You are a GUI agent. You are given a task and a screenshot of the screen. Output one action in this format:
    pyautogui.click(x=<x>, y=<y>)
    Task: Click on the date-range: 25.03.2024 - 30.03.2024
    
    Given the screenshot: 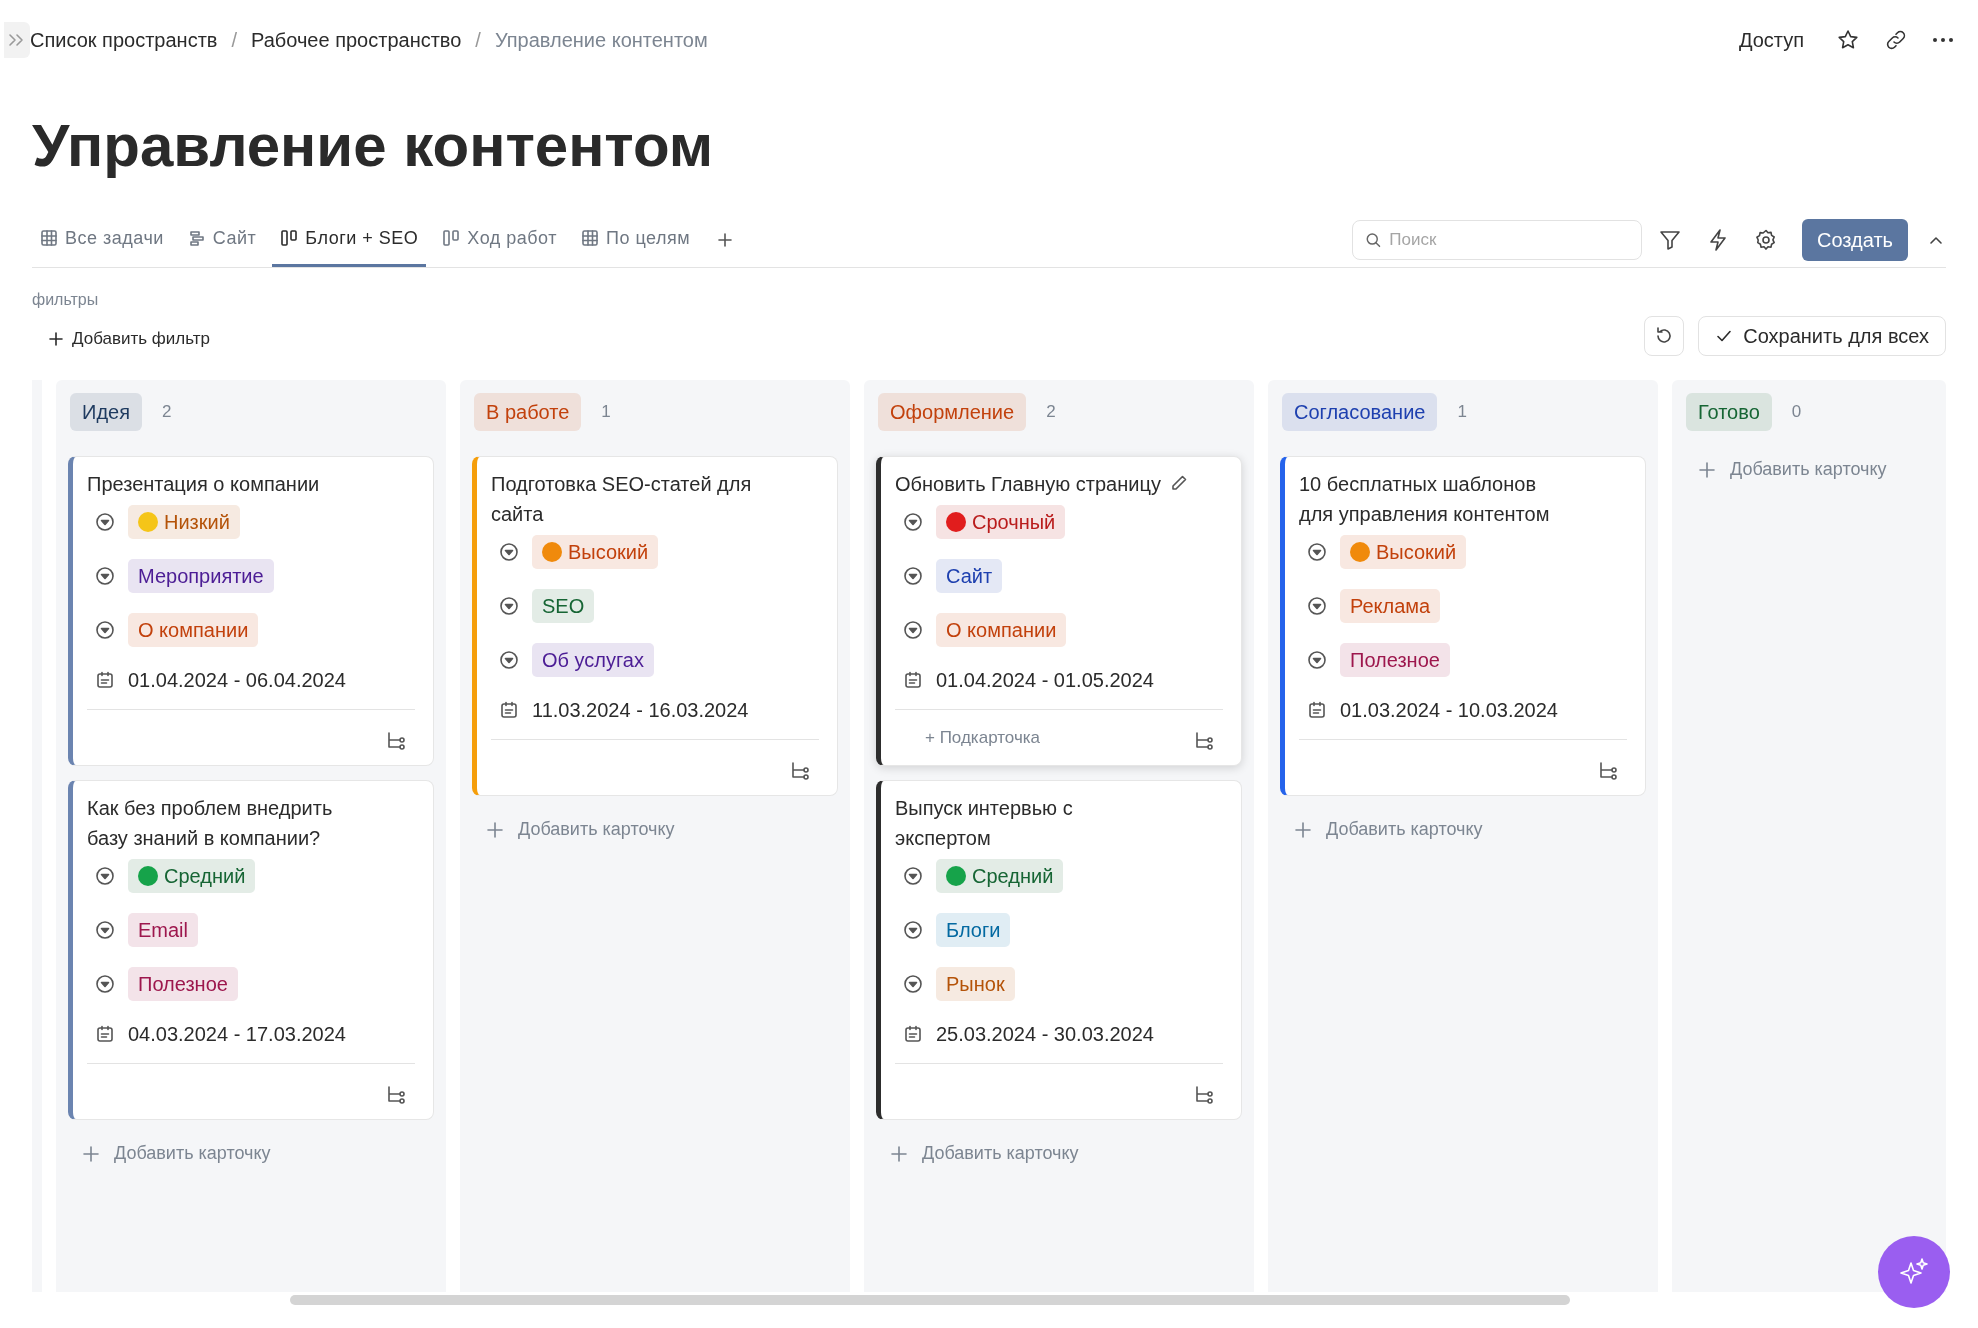 What is the action you would take?
    pyautogui.click(x=1045, y=1034)
    